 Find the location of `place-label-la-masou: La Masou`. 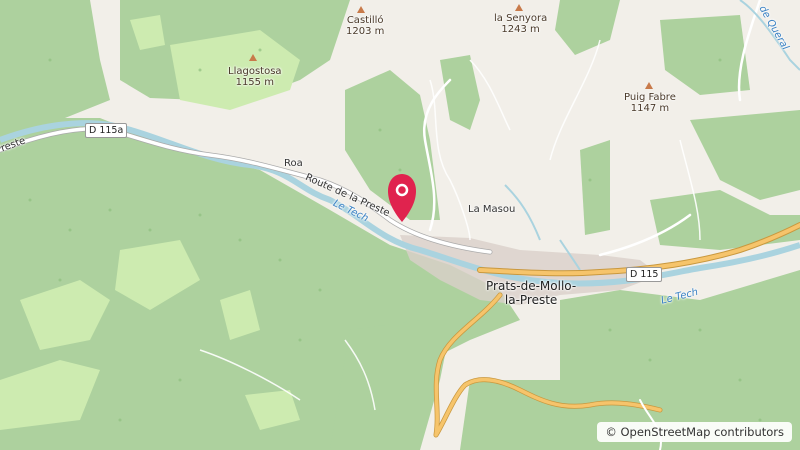

place-label-la-masou: La Masou is located at coordinates (492, 209).